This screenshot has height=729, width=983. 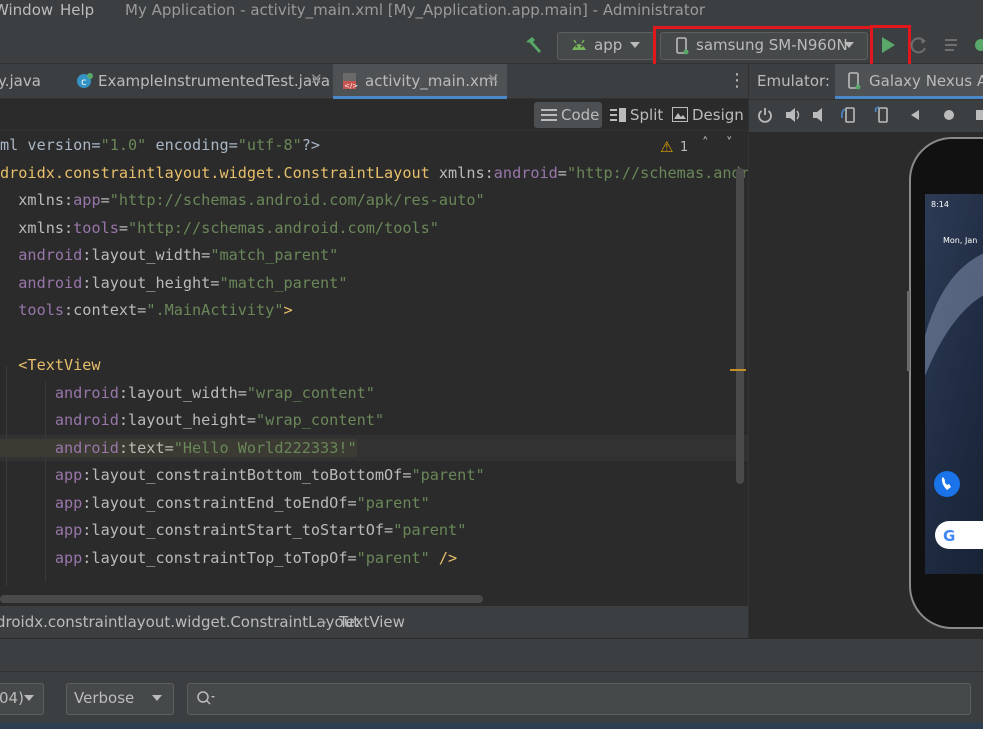 I want to click on overview-icon, so click(x=979, y=115).